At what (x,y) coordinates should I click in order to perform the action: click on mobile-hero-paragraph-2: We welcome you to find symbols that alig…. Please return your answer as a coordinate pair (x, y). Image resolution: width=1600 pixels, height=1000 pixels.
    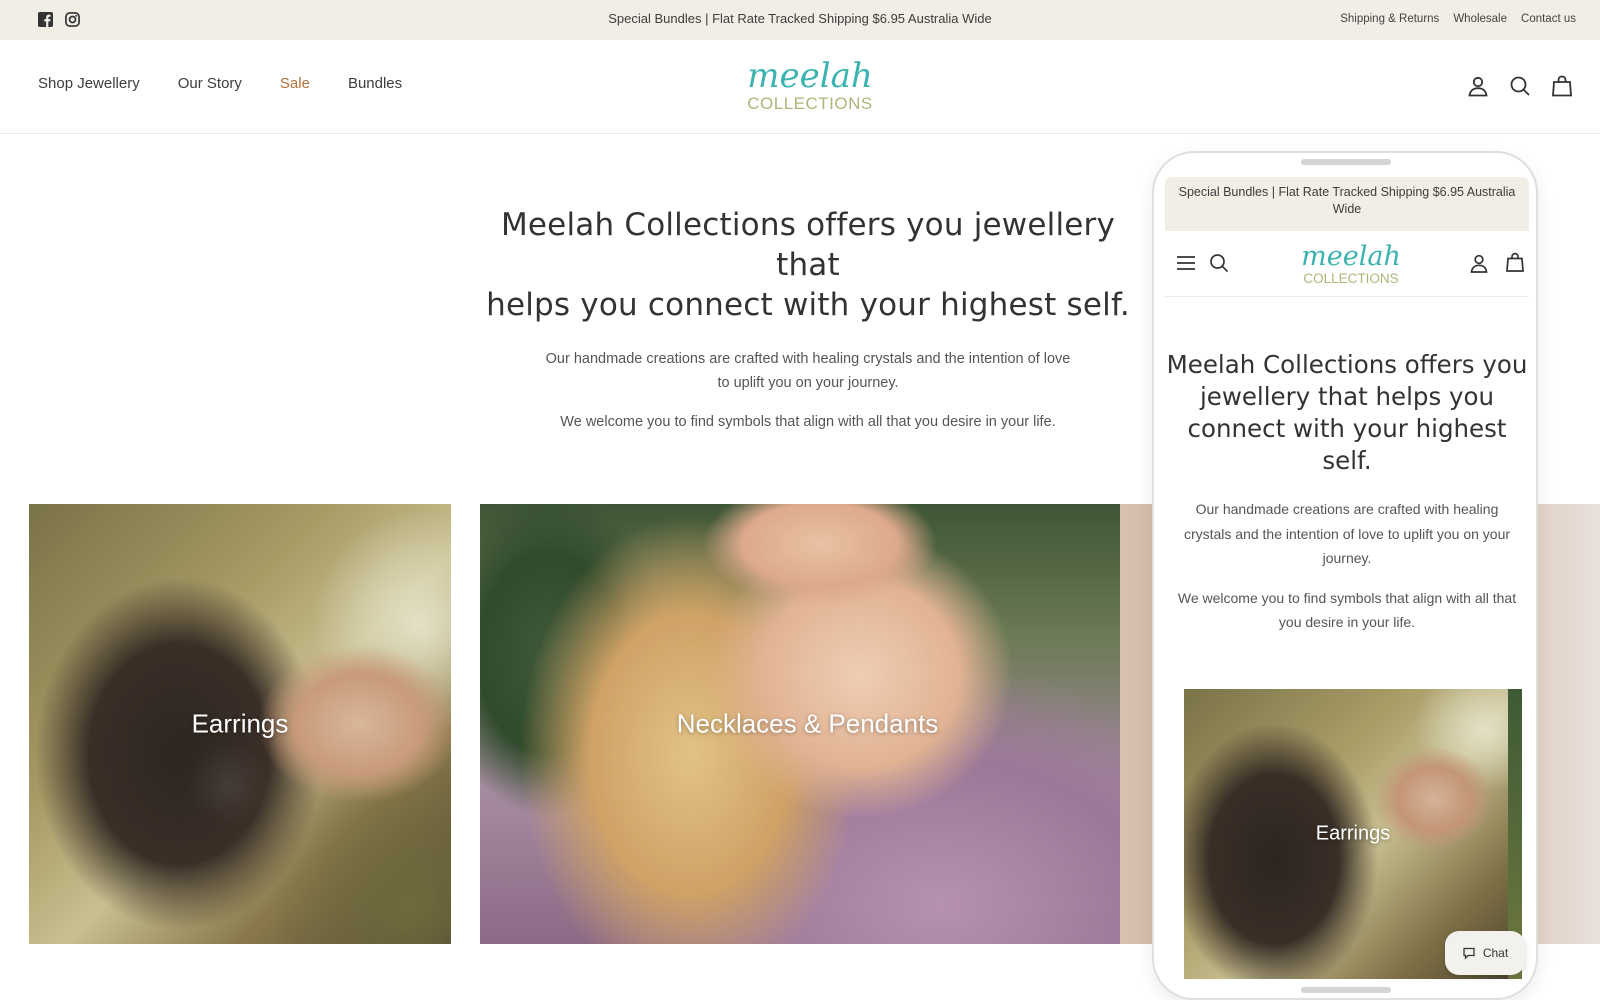
    Looking at the image, I should click on (1347, 610).